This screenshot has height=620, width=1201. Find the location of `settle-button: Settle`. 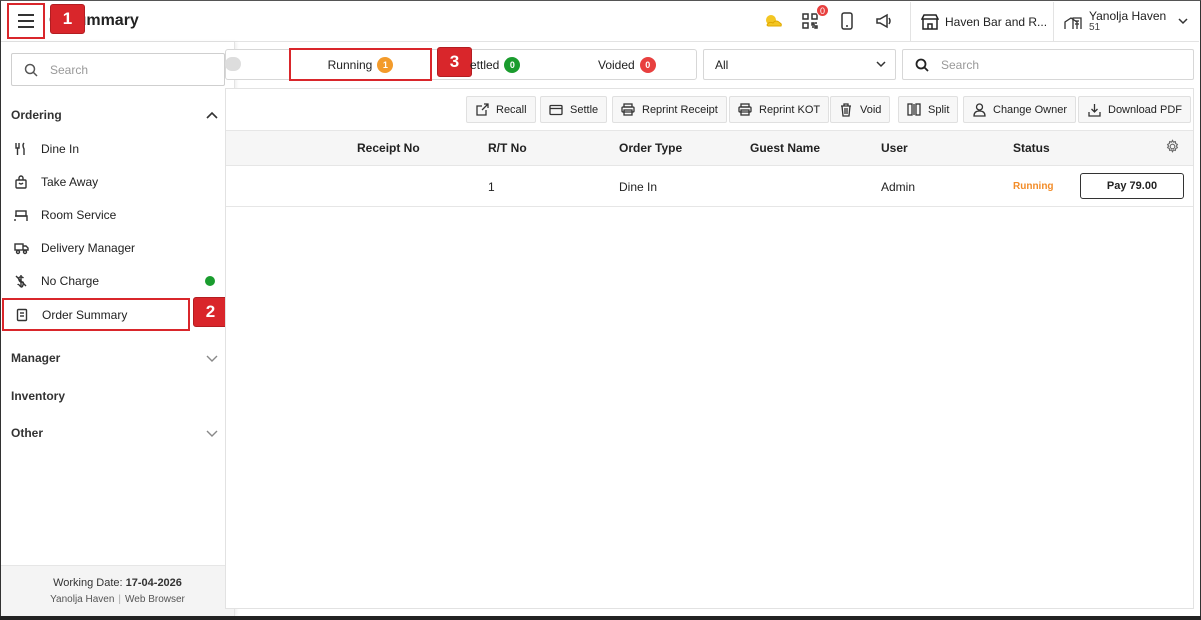

settle-button: Settle is located at coordinates (574, 109).